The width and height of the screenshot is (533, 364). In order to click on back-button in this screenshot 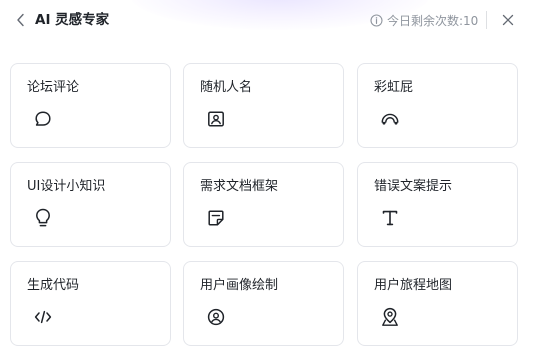, I will do `click(20, 20)`.